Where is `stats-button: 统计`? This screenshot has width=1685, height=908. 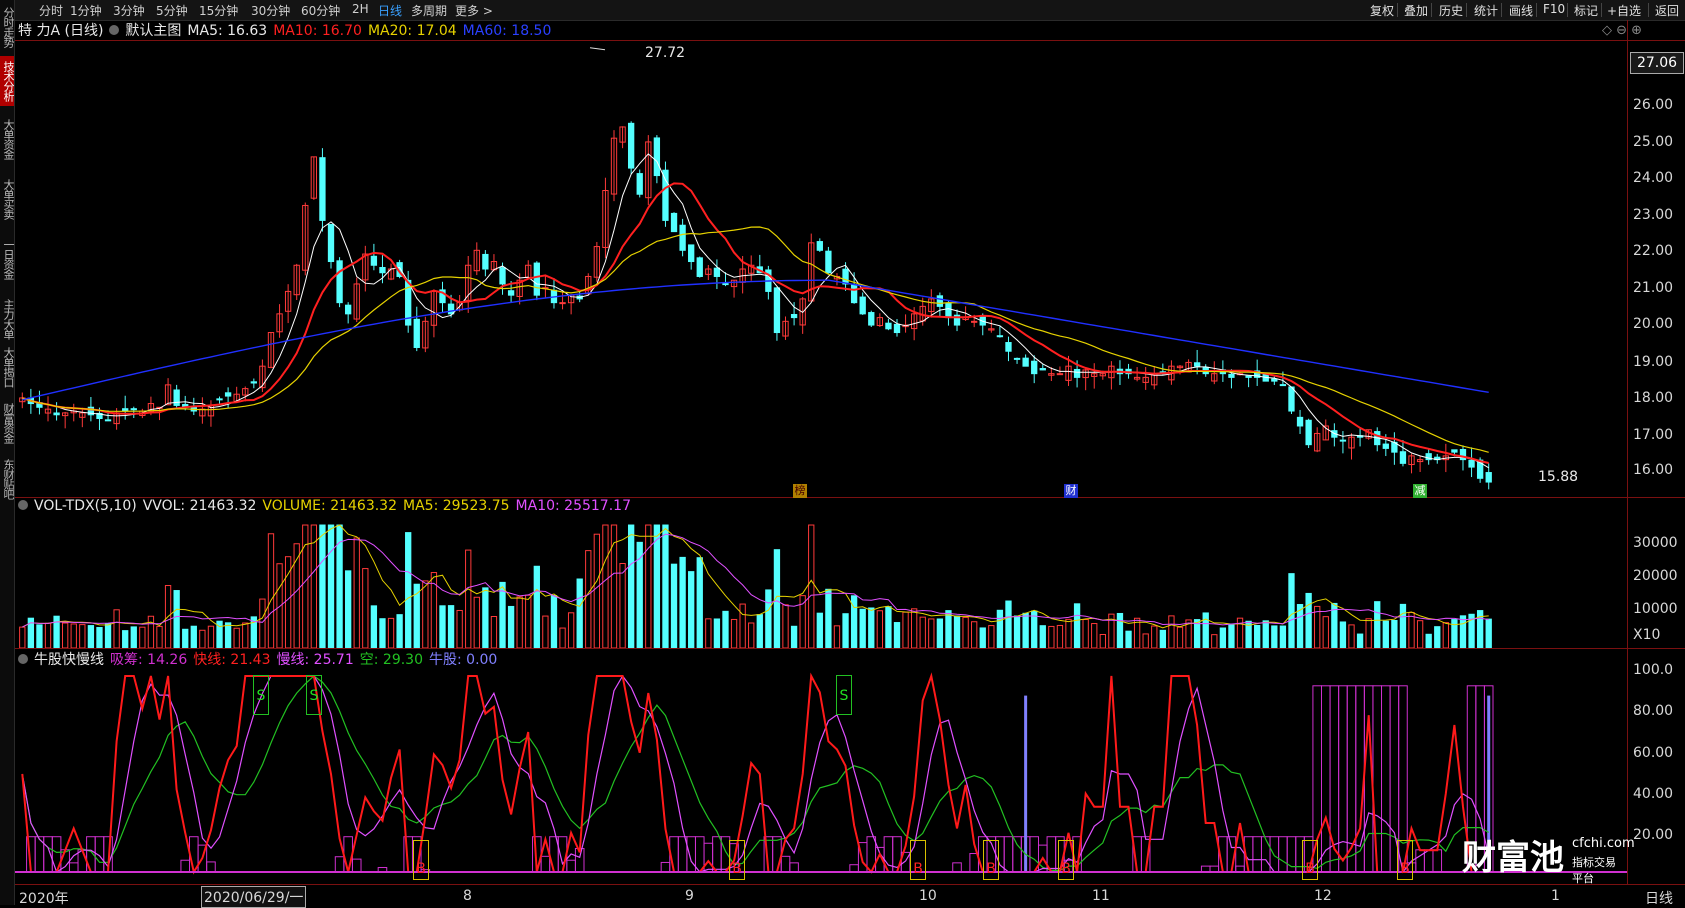
stats-button: 统计 is located at coordinates (1486, 10).